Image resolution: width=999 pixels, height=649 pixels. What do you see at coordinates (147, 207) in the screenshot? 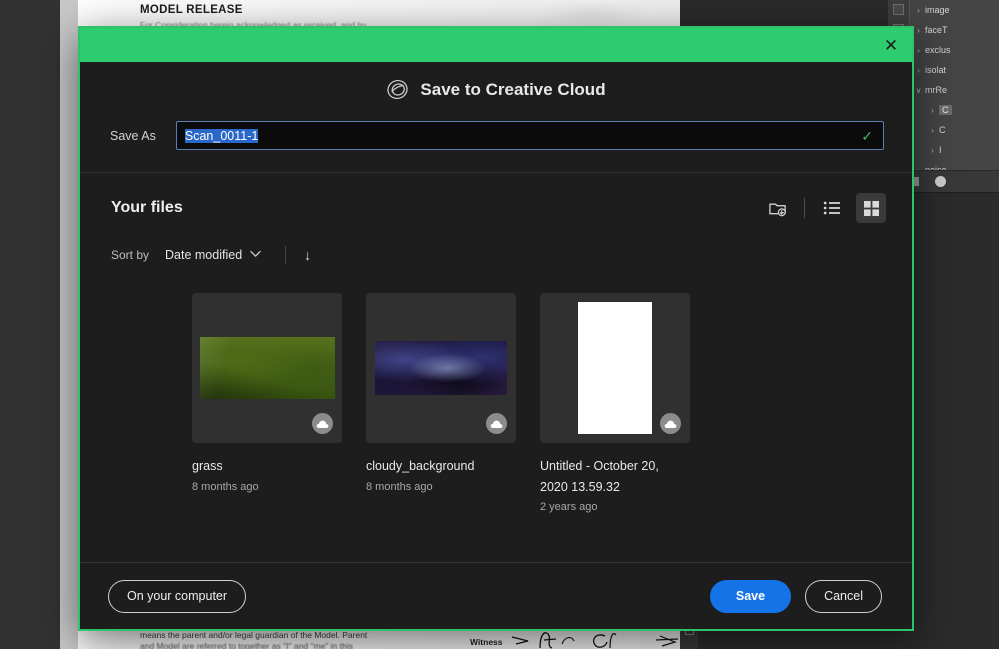
I see `your-files-title: Your files` at bounding box center [147, 207].